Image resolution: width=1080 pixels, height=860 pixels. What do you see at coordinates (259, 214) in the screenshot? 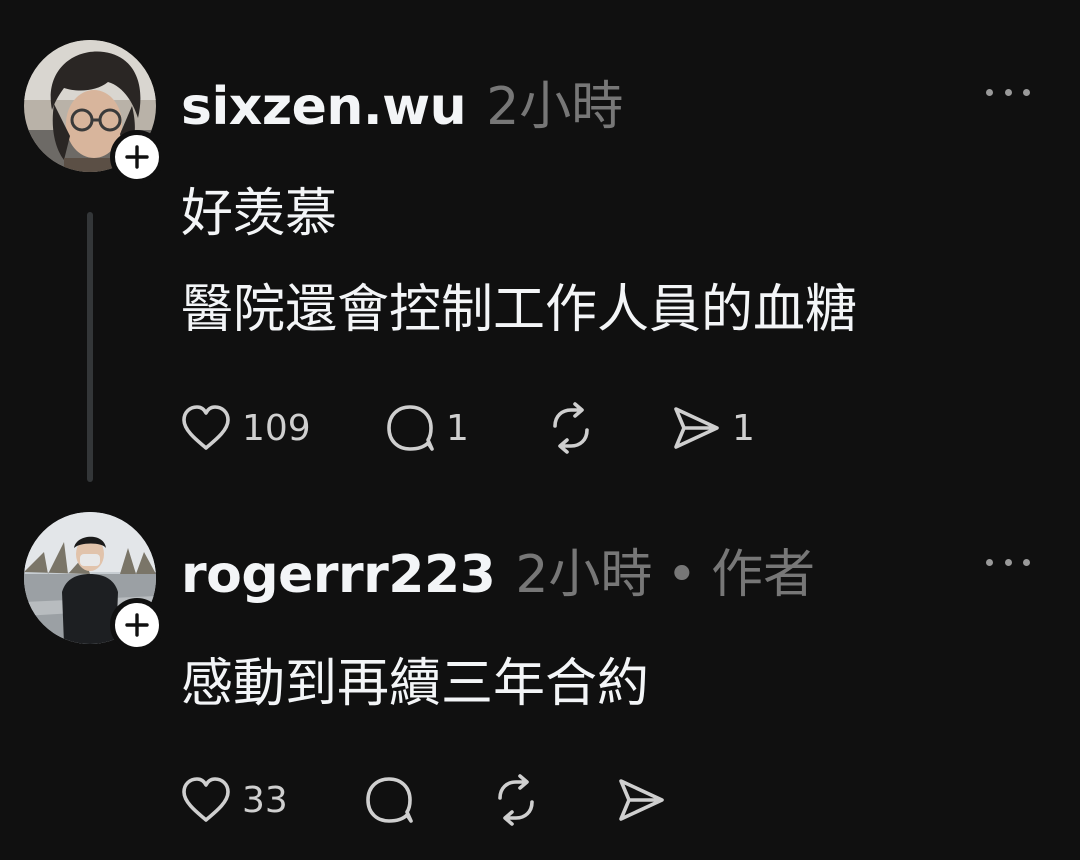
I see `post-text-line: 好羡慕` at bounding box center [259, 214].